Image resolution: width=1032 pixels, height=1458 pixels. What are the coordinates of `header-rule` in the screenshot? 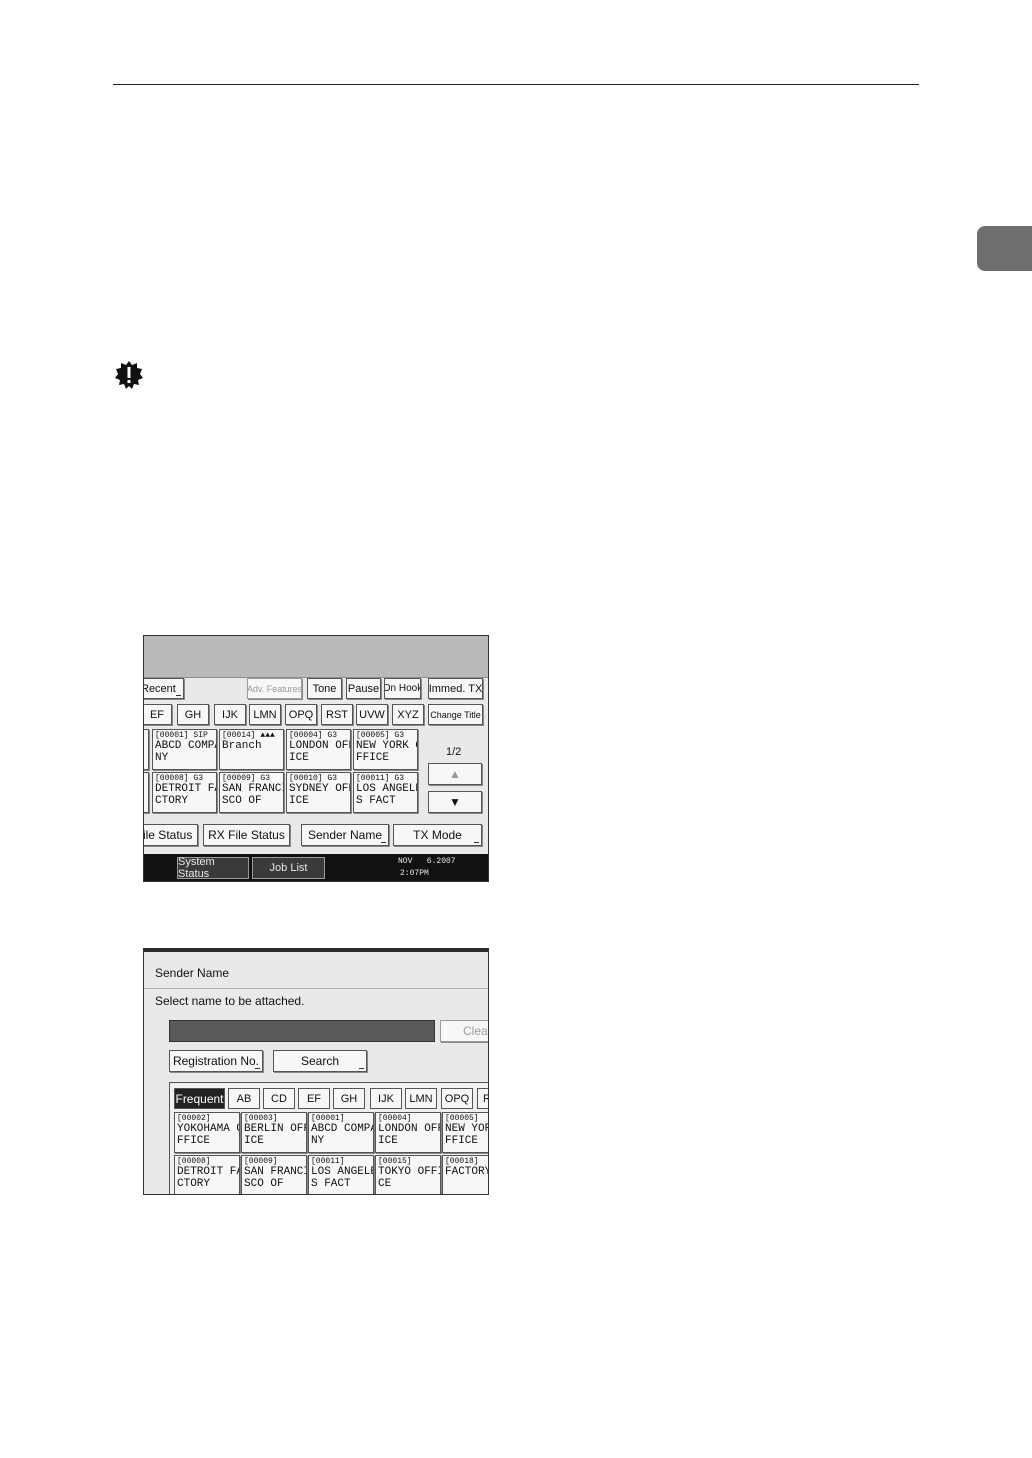 It's located at (516, 84).